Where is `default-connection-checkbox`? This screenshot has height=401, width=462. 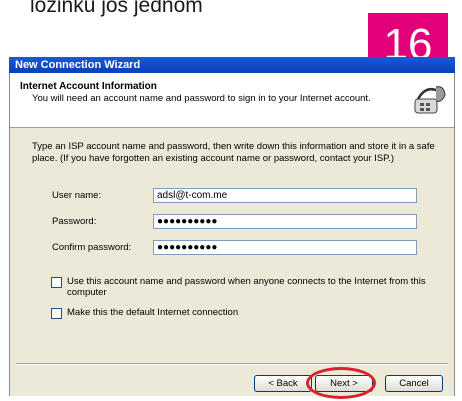 default-connection-checkbox is located at coordinates (56, 313).